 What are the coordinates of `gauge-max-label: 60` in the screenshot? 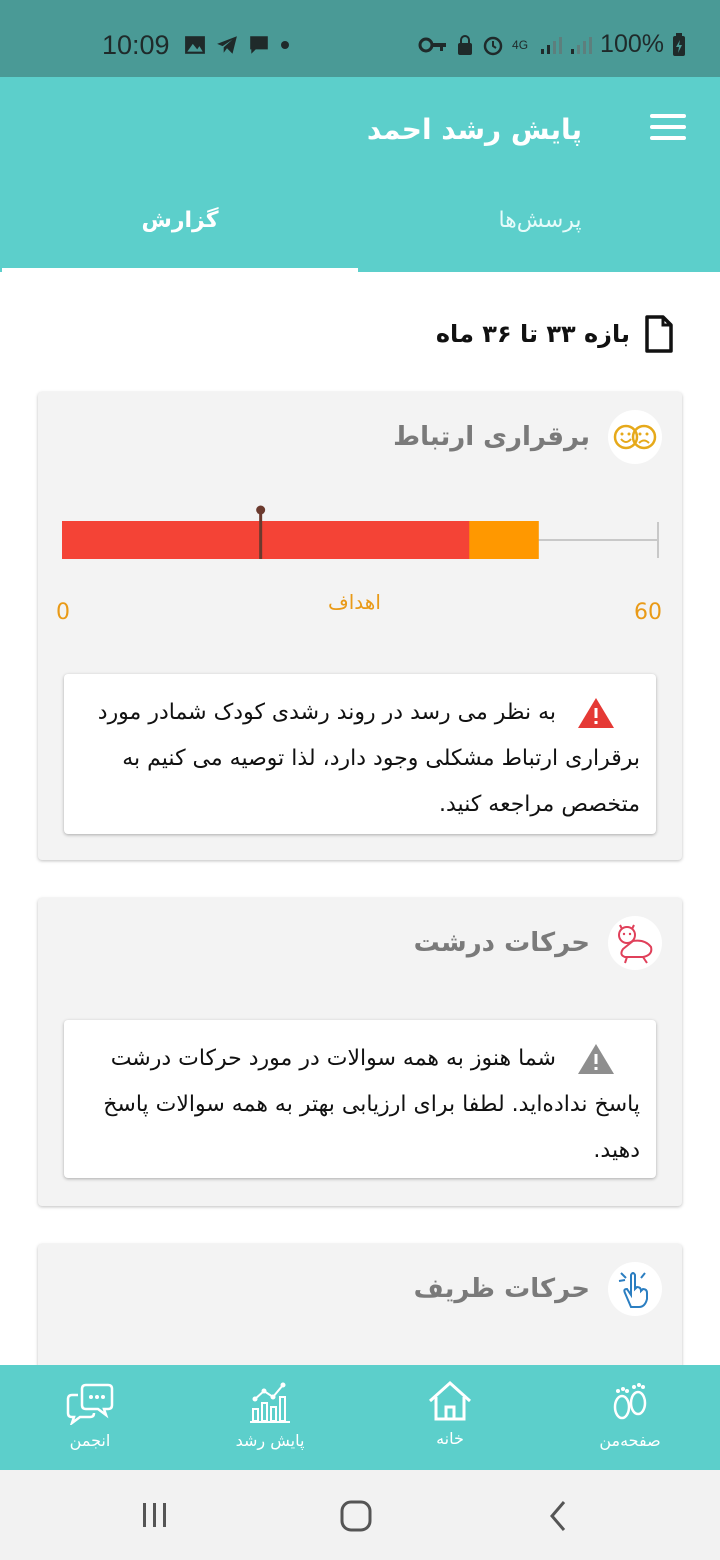 It's located at (648, 612).